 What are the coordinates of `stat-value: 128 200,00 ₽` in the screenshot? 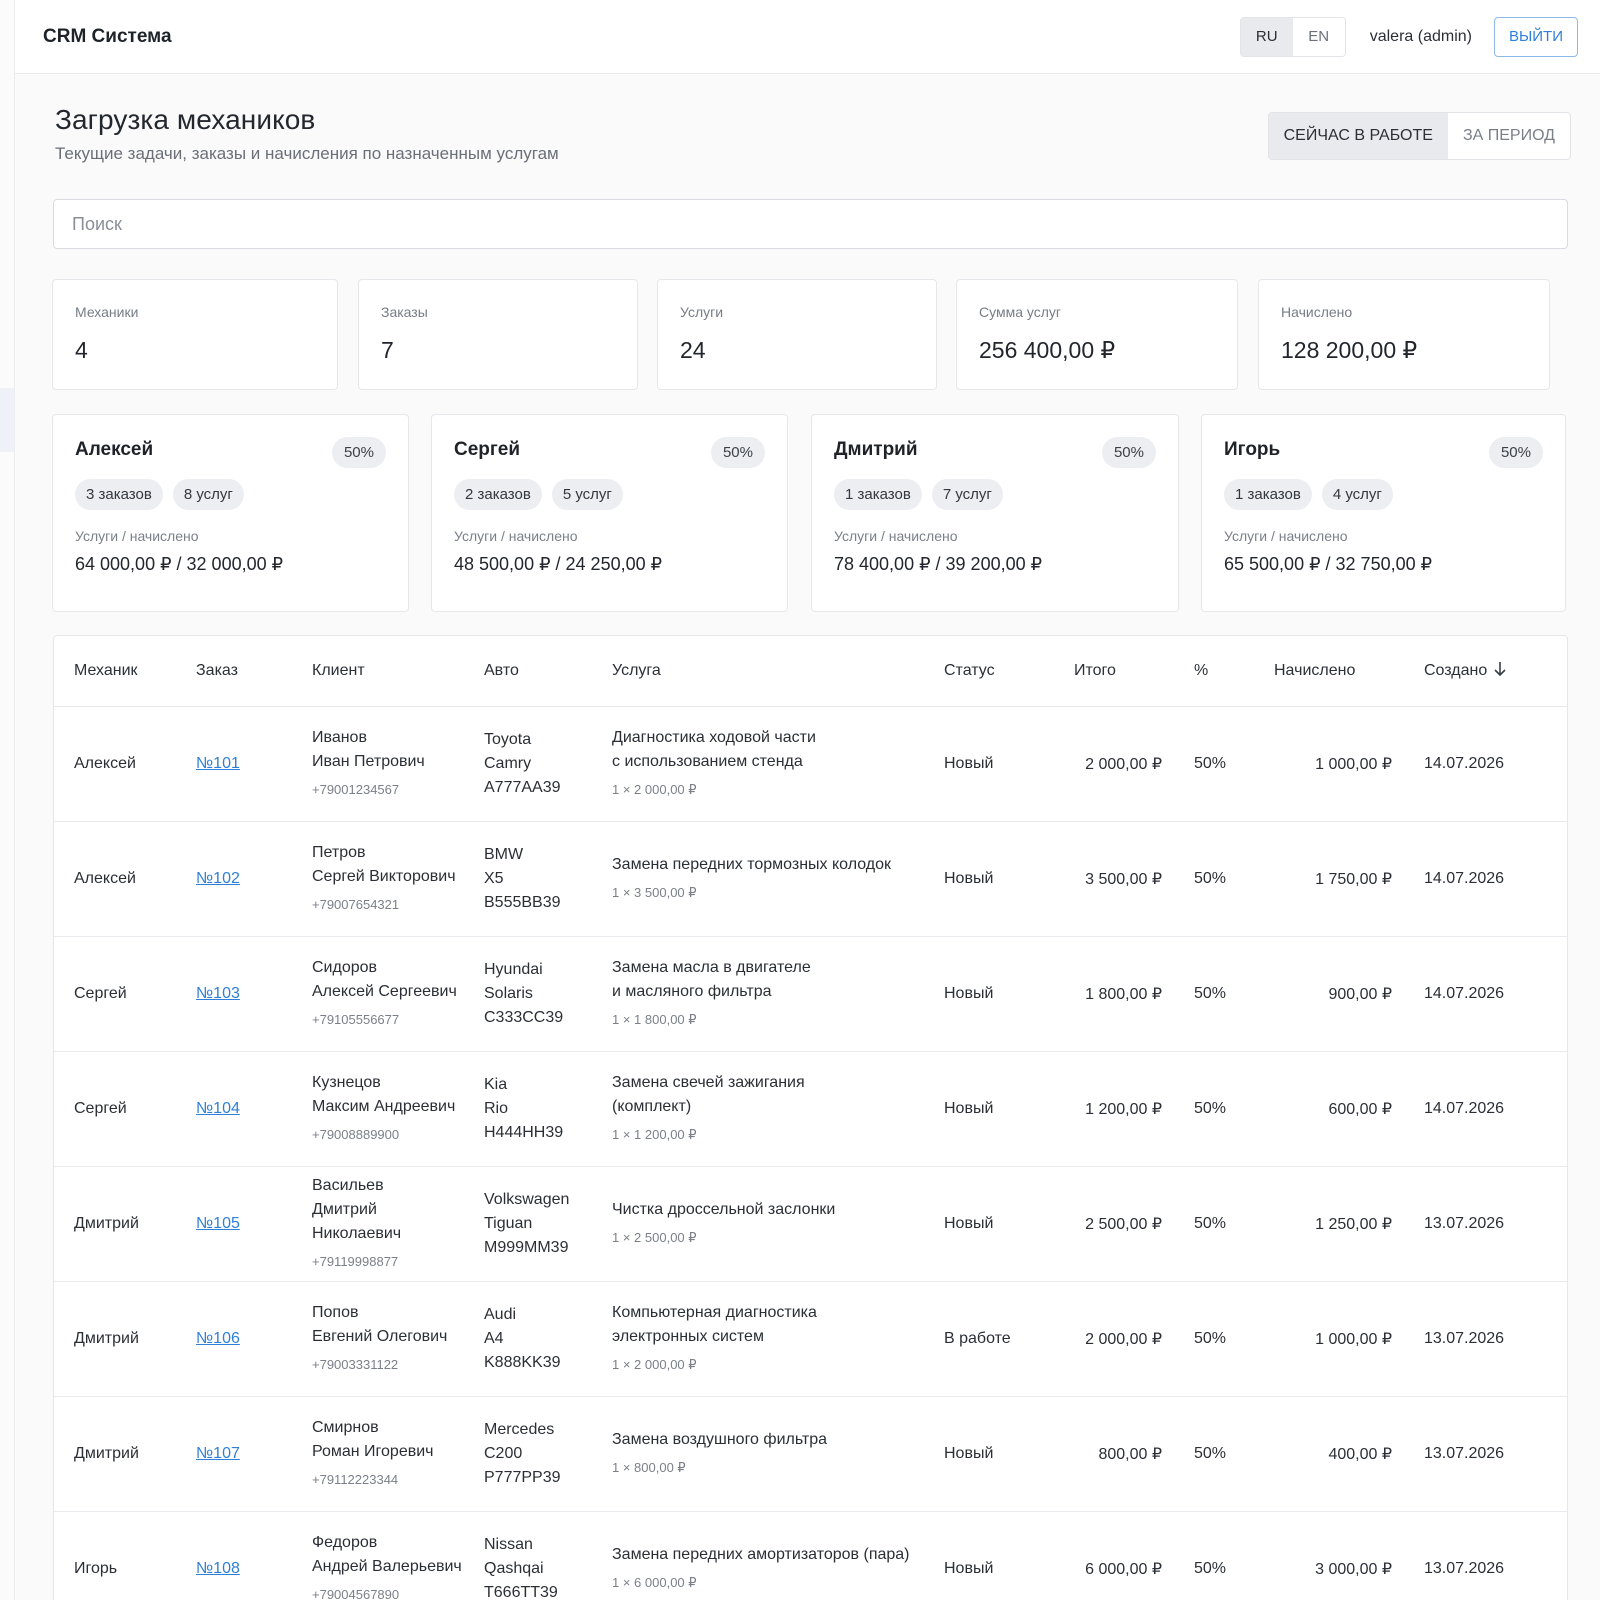 It's located at (1349, 350).